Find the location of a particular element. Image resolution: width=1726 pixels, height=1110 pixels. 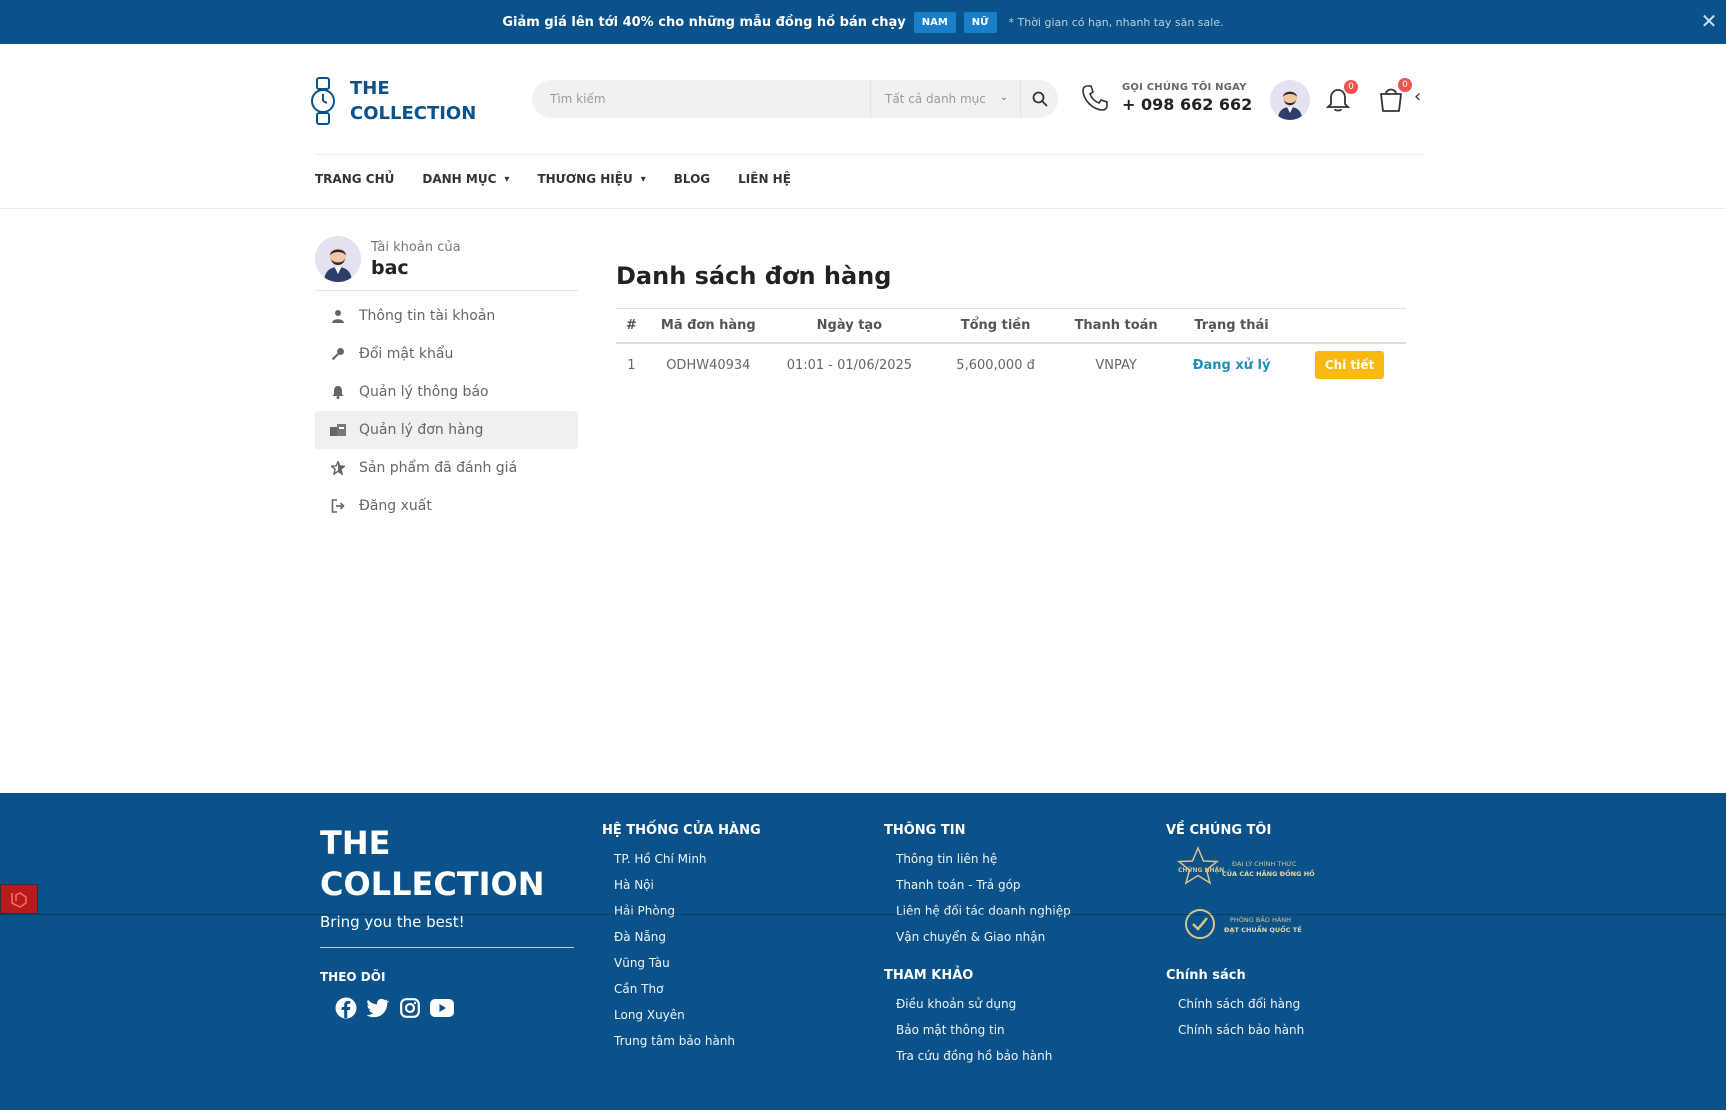

column-header: # is located at coordinates (631, 326).